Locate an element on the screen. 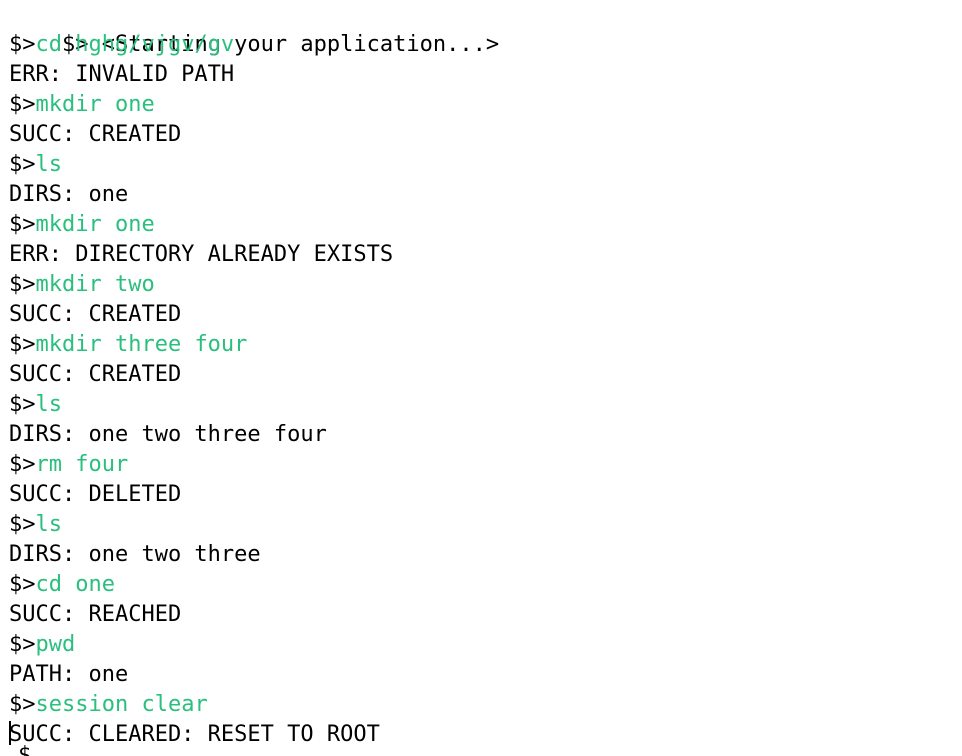 The height and width of the screenshot is (756, 962). output-text: DIRS: one two three is located at coordinates (135, 554).